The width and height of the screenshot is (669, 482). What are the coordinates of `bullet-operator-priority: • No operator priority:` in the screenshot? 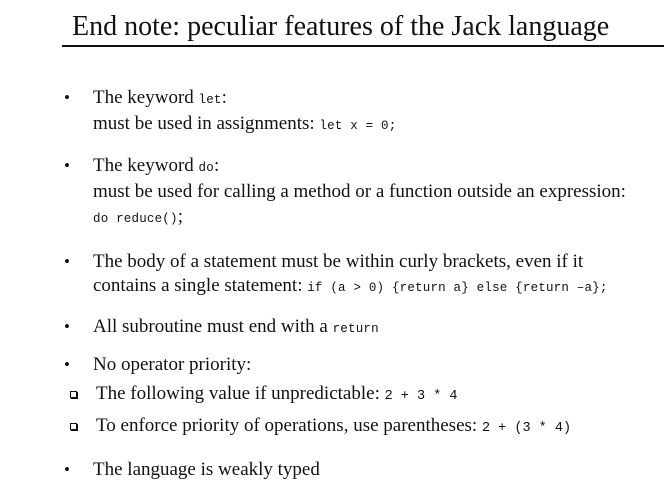 It's located at (360, 365).